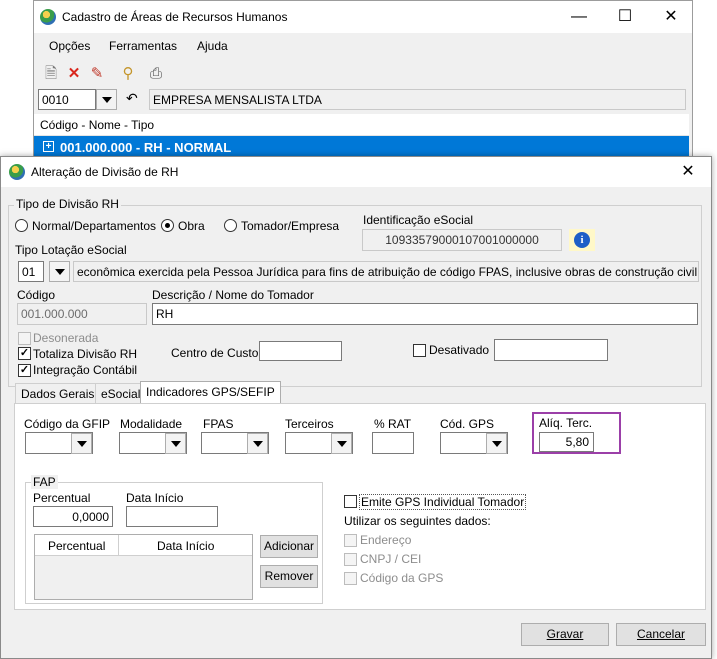 The width and height of the screenshot is (717, 659). What do you see at coordinates (81, 443) in the screenshot?
I see `codigo-gfip-dropdown` at bounding box center [81, 443].